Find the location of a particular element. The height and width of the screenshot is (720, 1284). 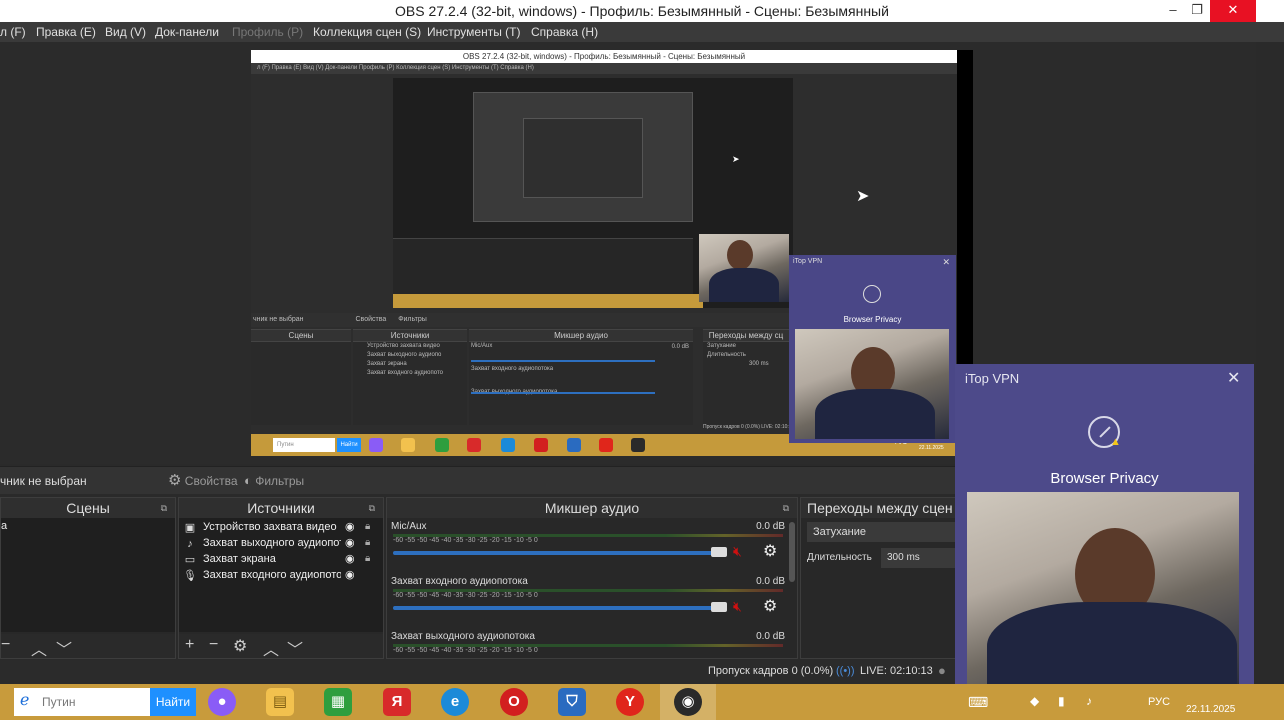

microphone-icon: 🎙︎ is located at coordinates (190, 576).